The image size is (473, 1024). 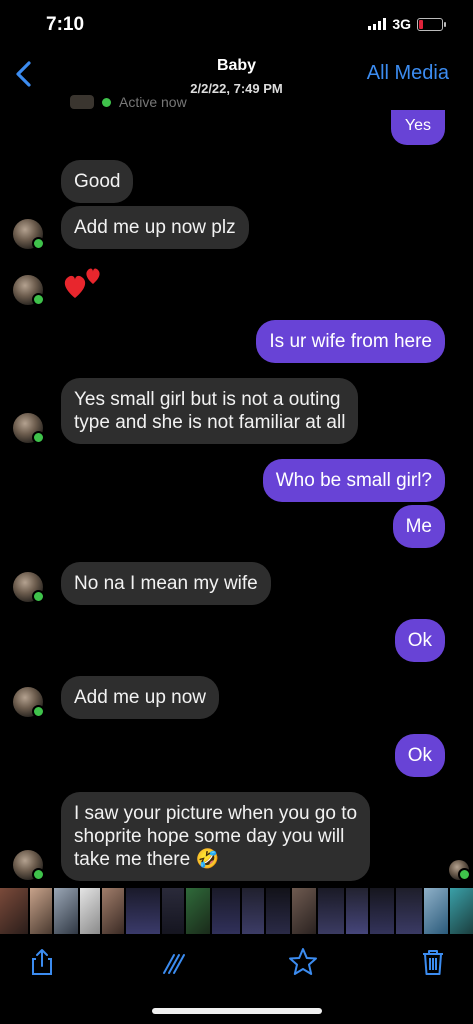 What do you see at coordinates (140, 697) in the screenshot?
I see `message-bubble-incoming: Add me up now` at bounding box center [140, 697].